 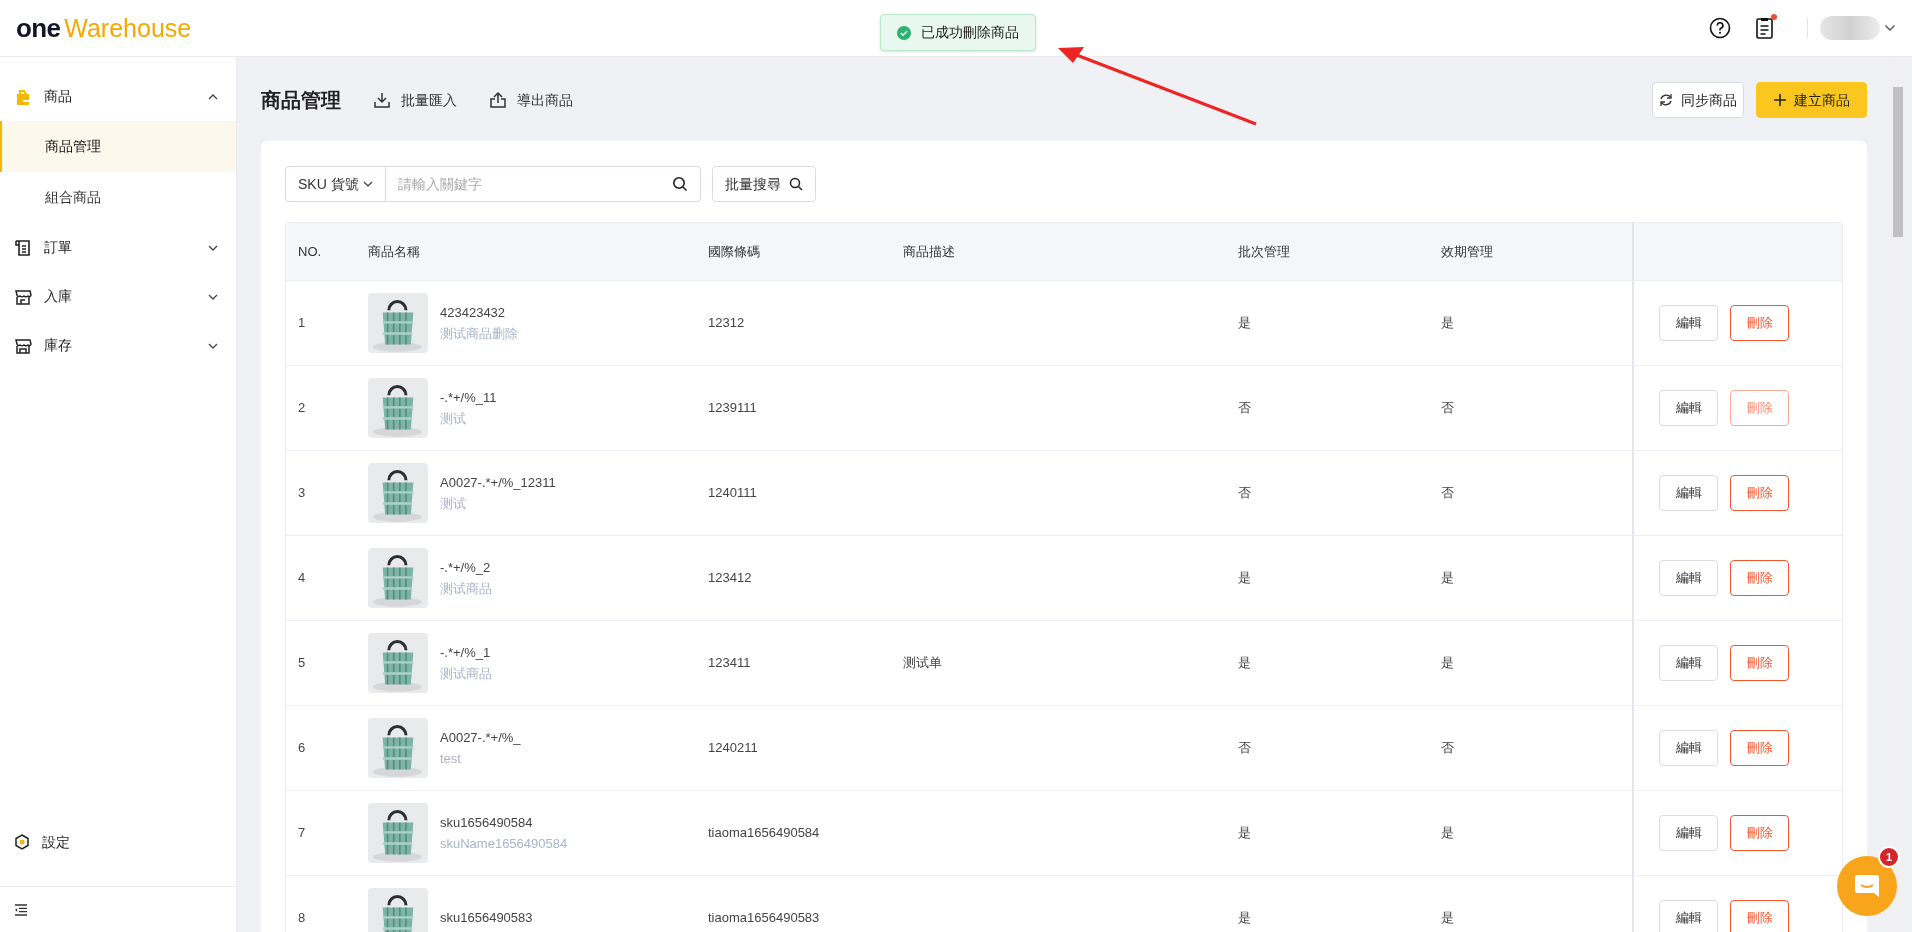 What do you see at coordinates (531, 100) in the screenshot?
I see `export-link: 導出商品` at bounding box center [531, 100].